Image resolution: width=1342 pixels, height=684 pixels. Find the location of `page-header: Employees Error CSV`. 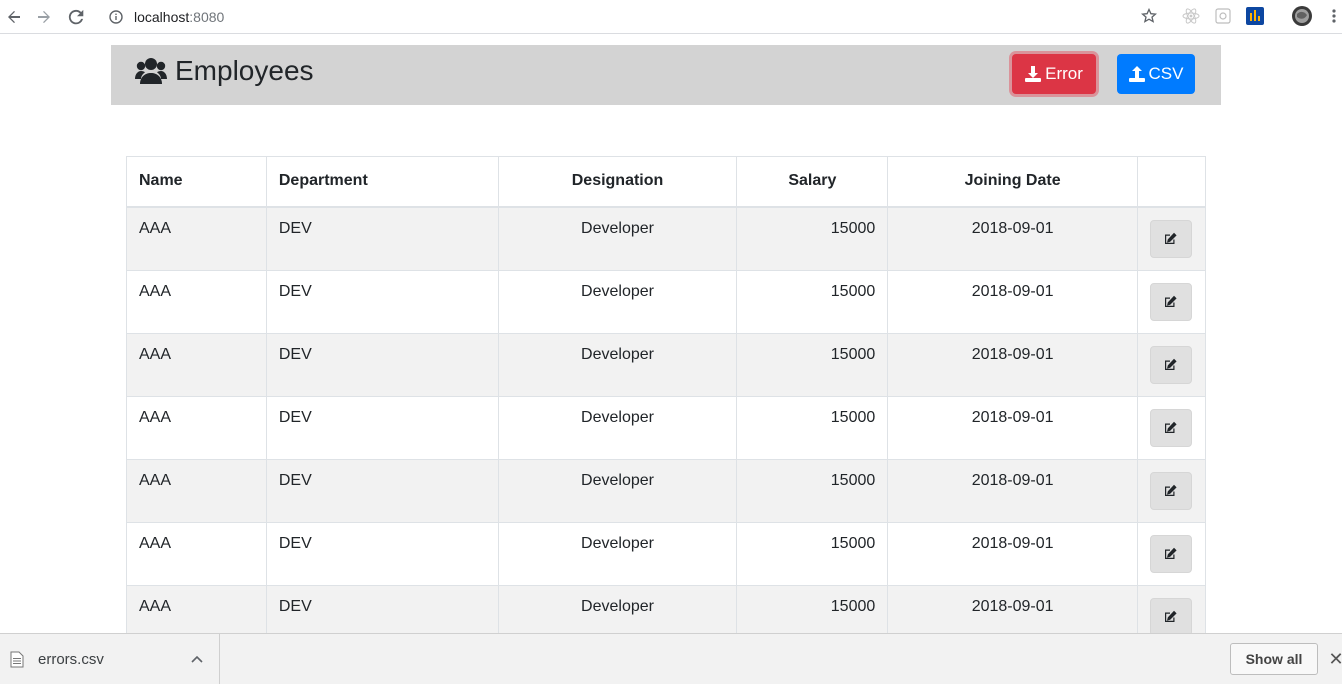

page-header: Employees Error CSV is located at coordinates (666, 75).